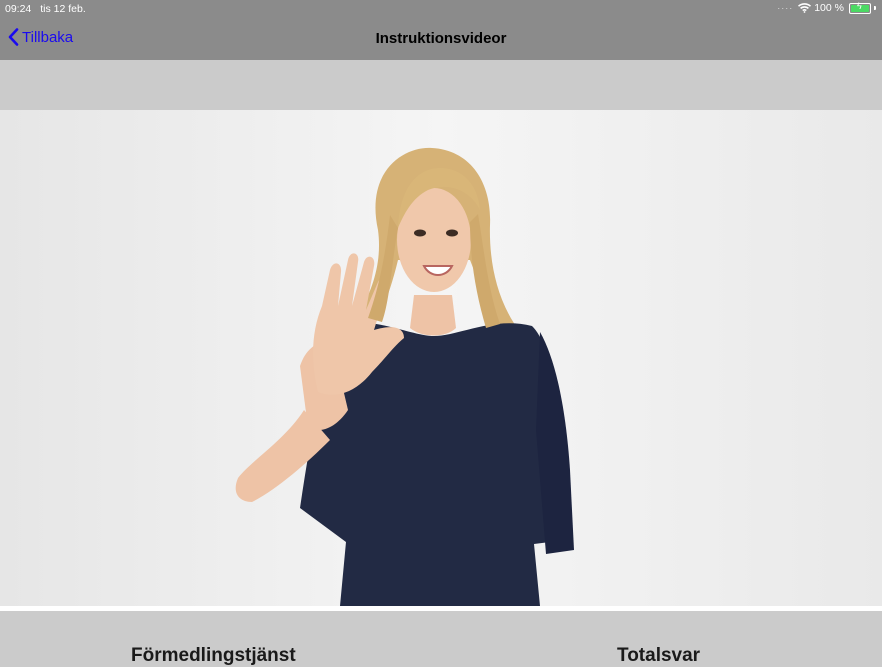 This screenshot has width=882, height=667. What do you see at coordinates (805, 8) in the screenshot?
I see `wifi-icon` at bounding box center [805, 8].